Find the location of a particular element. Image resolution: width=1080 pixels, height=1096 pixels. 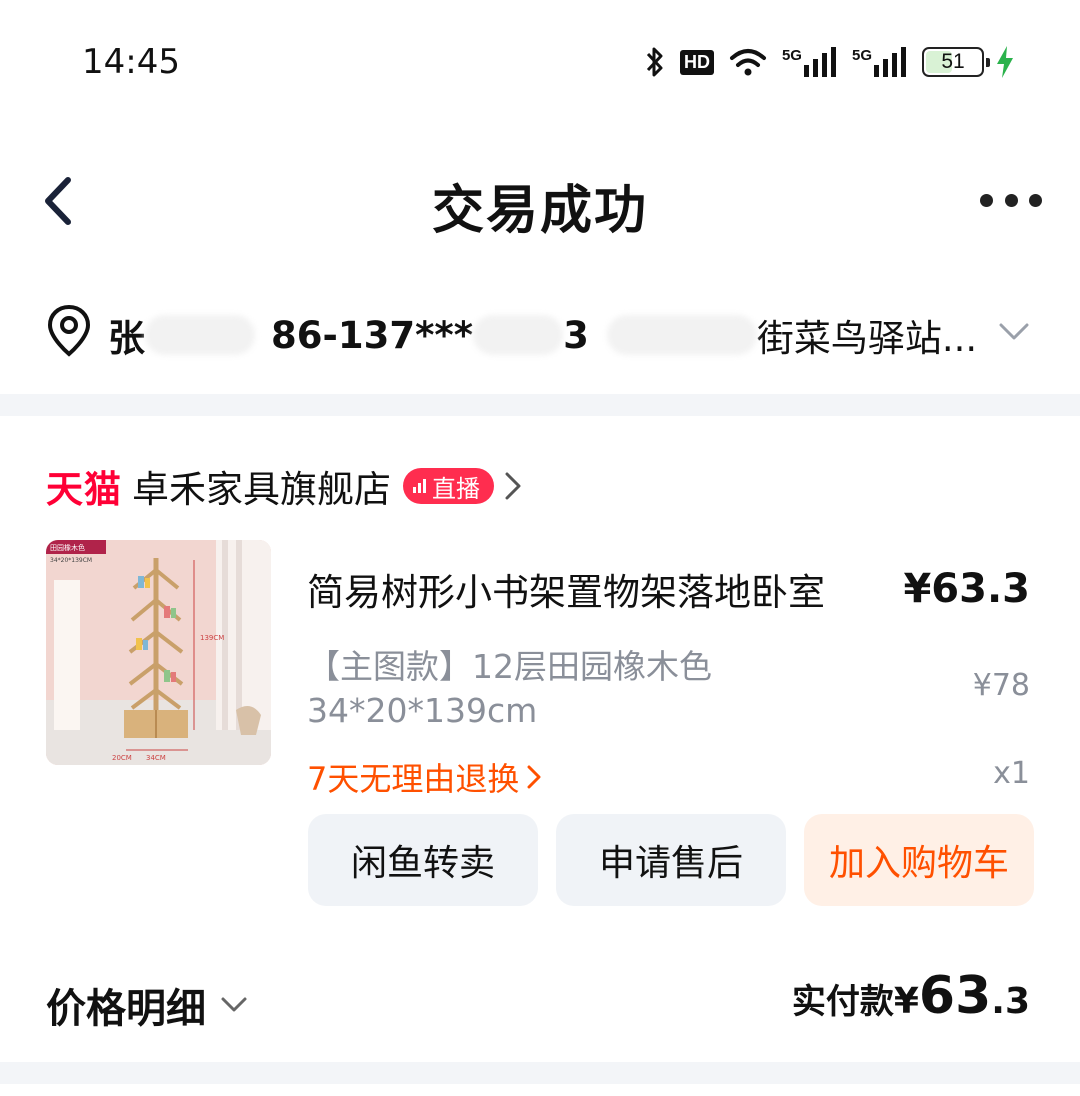

paid-amount: 实付款 ¥ 63 .3 is located at coordinates (911, 996).